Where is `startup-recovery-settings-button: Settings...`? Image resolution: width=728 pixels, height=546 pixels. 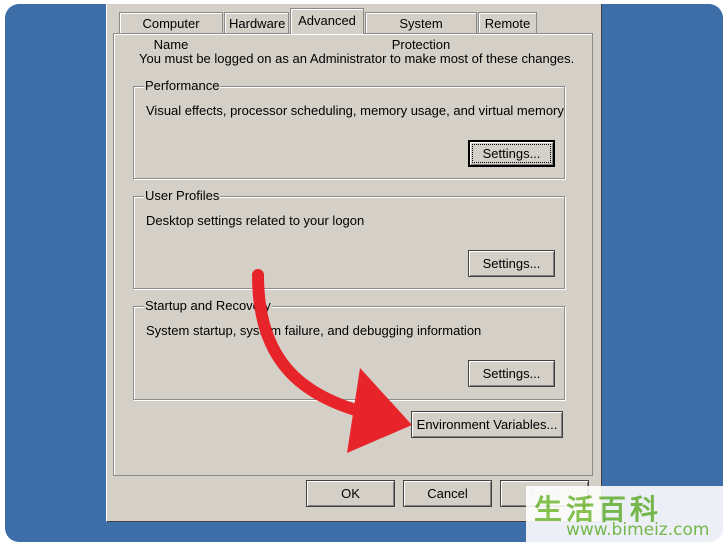 startup-recovery-settings-button: Settings... is located at coordinates (511, 373).